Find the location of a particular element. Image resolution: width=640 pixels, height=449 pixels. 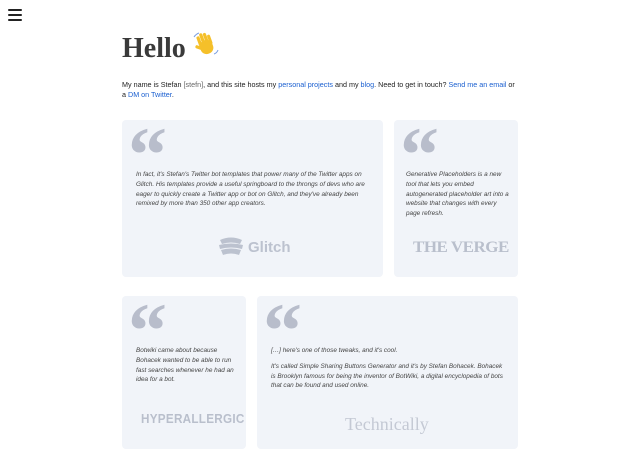

twitter-dm-link: DM on Twitter is located at coordinates (150, 94).